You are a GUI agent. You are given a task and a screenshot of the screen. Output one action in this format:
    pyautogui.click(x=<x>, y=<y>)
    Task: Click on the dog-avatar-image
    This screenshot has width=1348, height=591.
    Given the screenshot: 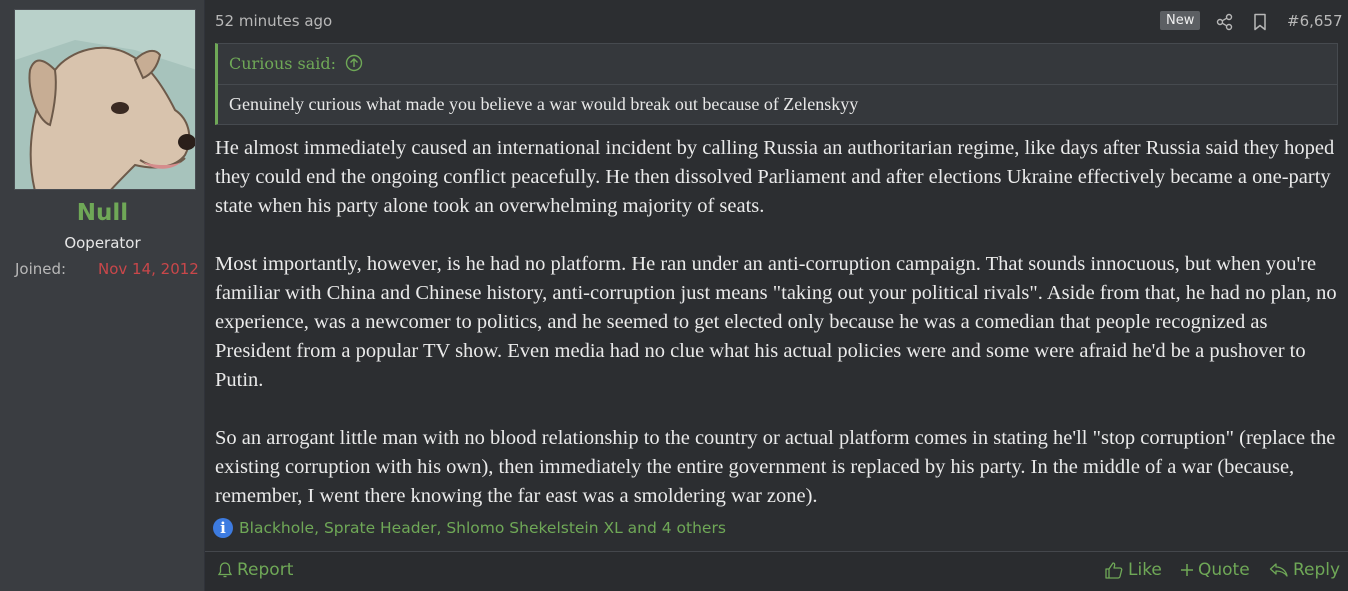 What is the action you would take?
    pyautogui.click(x=105, y=99)
    